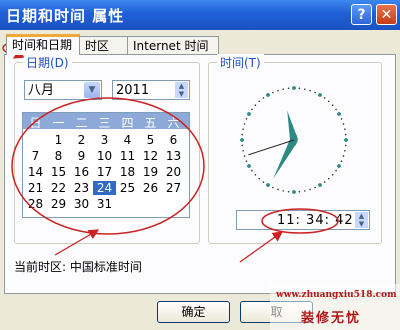 This screenshot has width=400, height=330. Describe the element at coordinates (240, 62) in the screenshot. I see `time-group-label: 时间(T)` at that location.